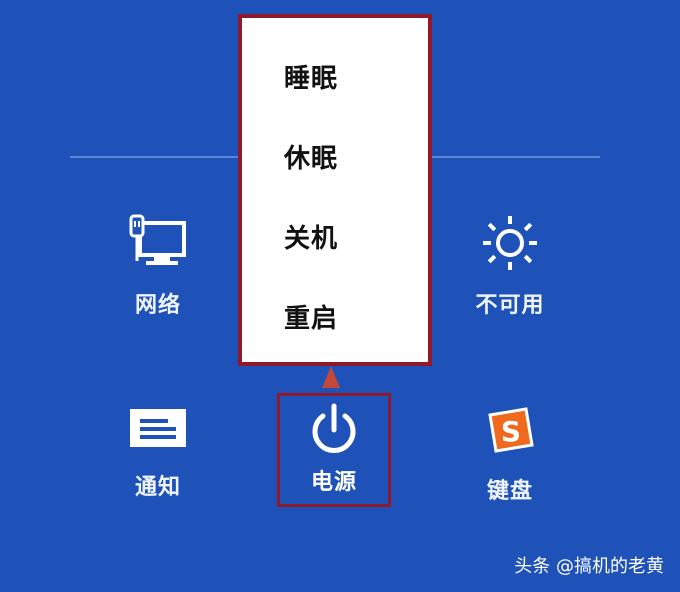 The height and width of the screenshot is (592, 680). I want to click on notifications-label: 通知, so click(157, 487).